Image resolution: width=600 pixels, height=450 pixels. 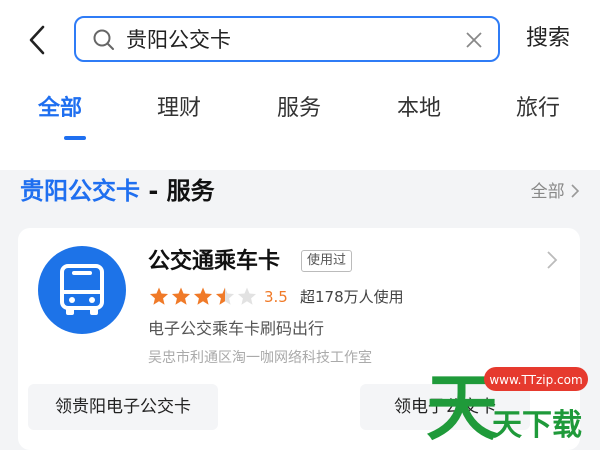 What do you see at coordinates (474, 40) in the screenshot?
I see `clear-icon` at bounding box center [474, 40].